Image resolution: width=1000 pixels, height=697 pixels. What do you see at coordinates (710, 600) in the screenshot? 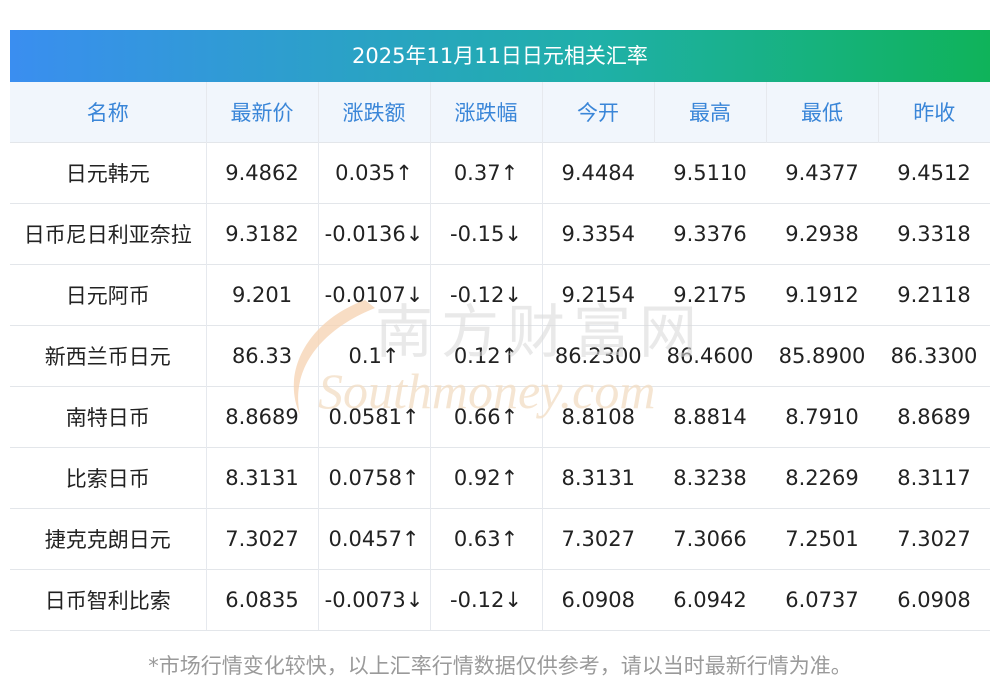
I see `cell-high: 6.0942` at bounding box center [710, 600].